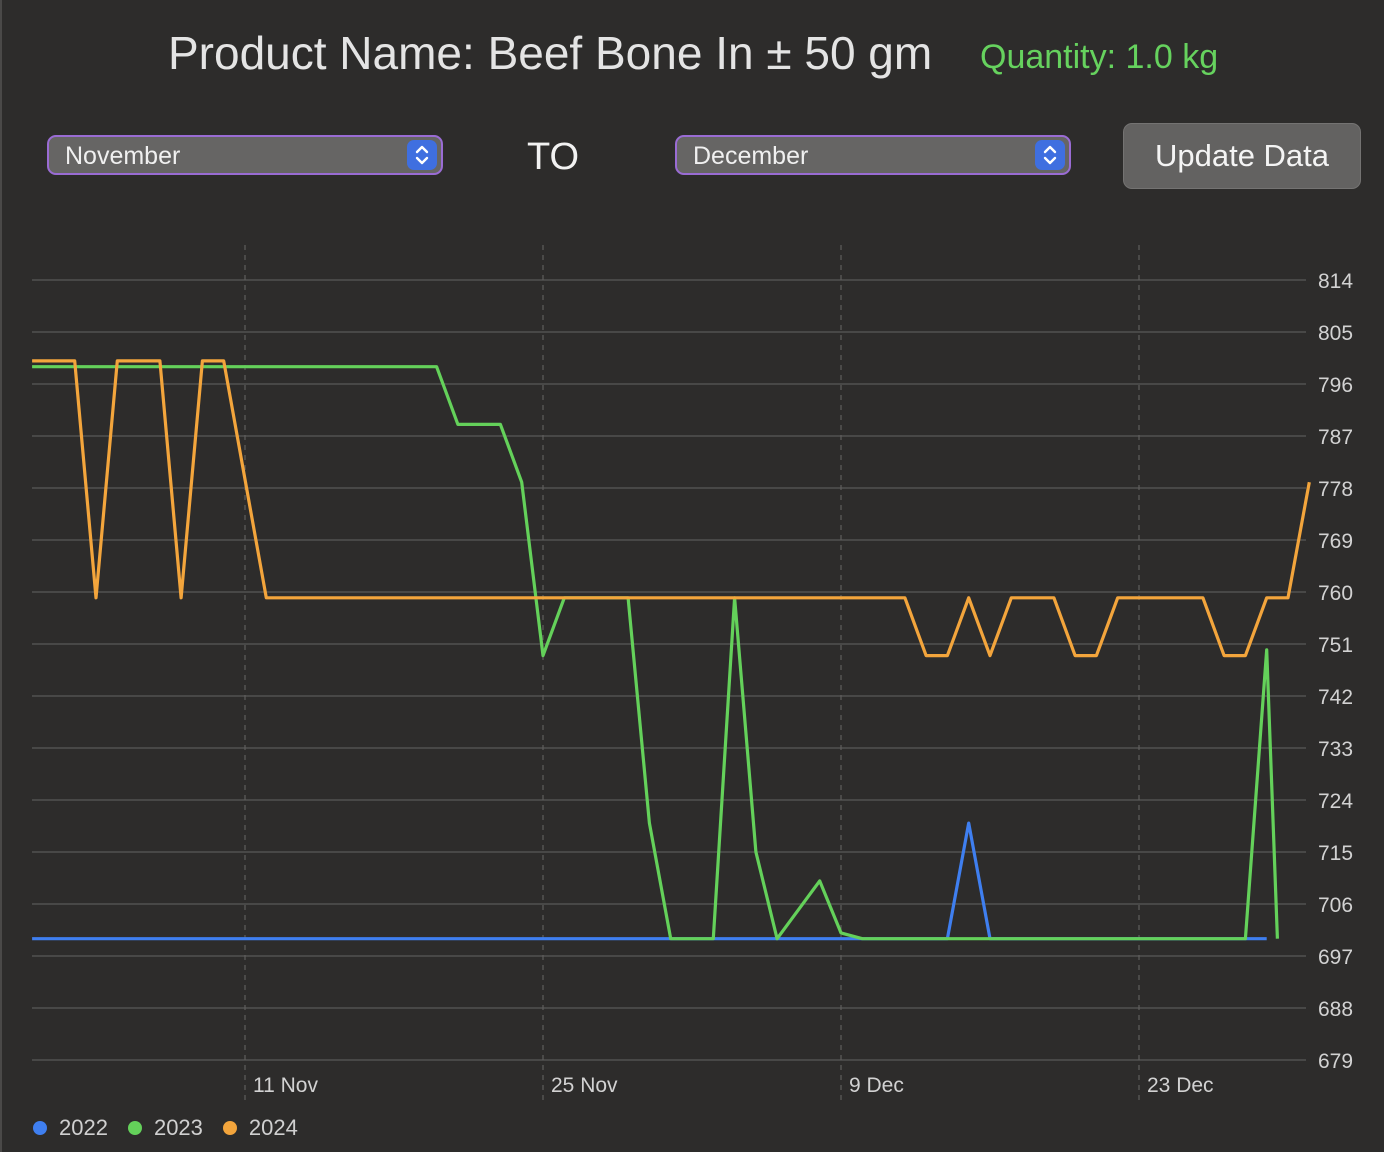 The image size is (1384, 1152). What do you see at coordinates (1335, 853) in the screenshot?
I see `y-tick-label: 715` at bounding box center [1335, 853].